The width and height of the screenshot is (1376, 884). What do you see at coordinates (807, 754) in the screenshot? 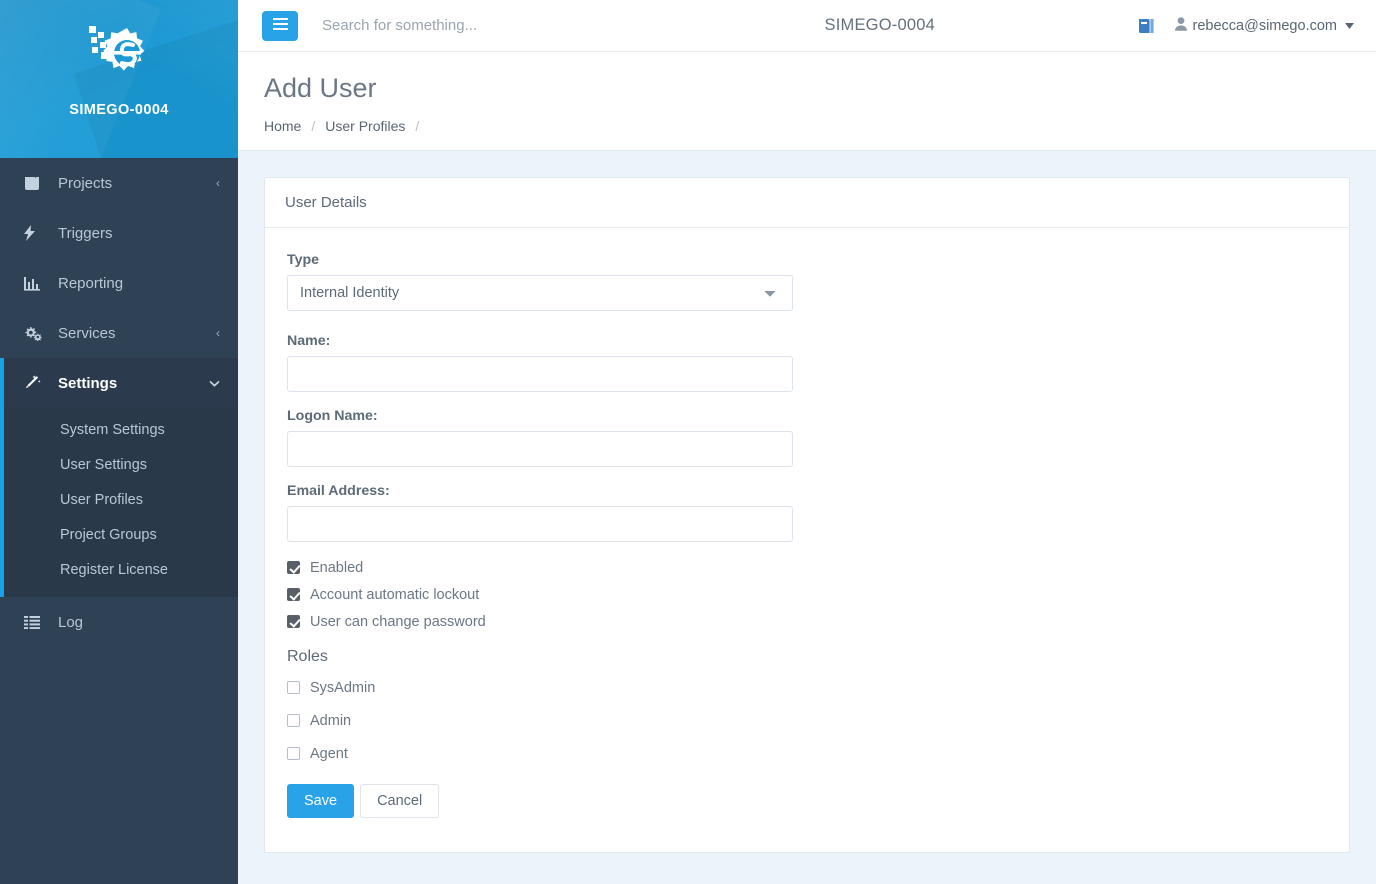
I see `checkbox-role-agent: Agent` at bounding box center [807, 754].